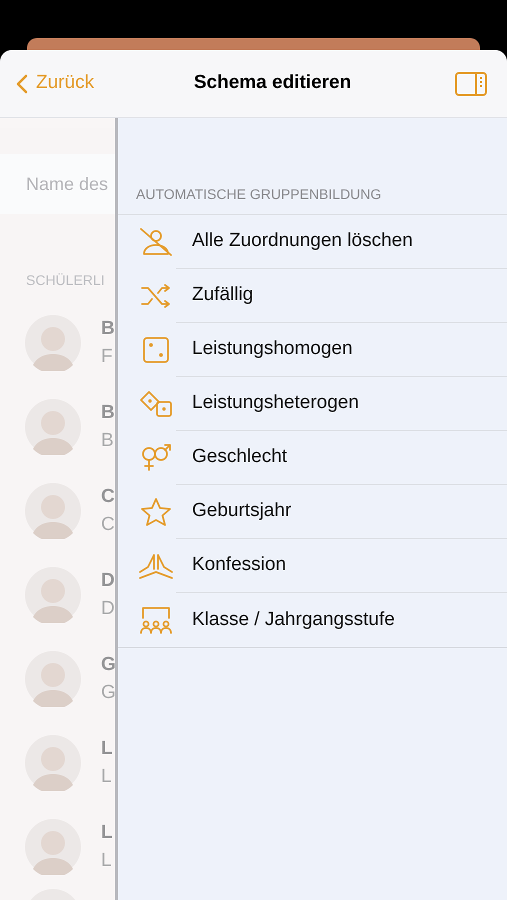 The image size is (507, 900). What do you see at coordinates (108, 496) in the screenshot?
I see `student-name: C` at bounding box center [108, 496].